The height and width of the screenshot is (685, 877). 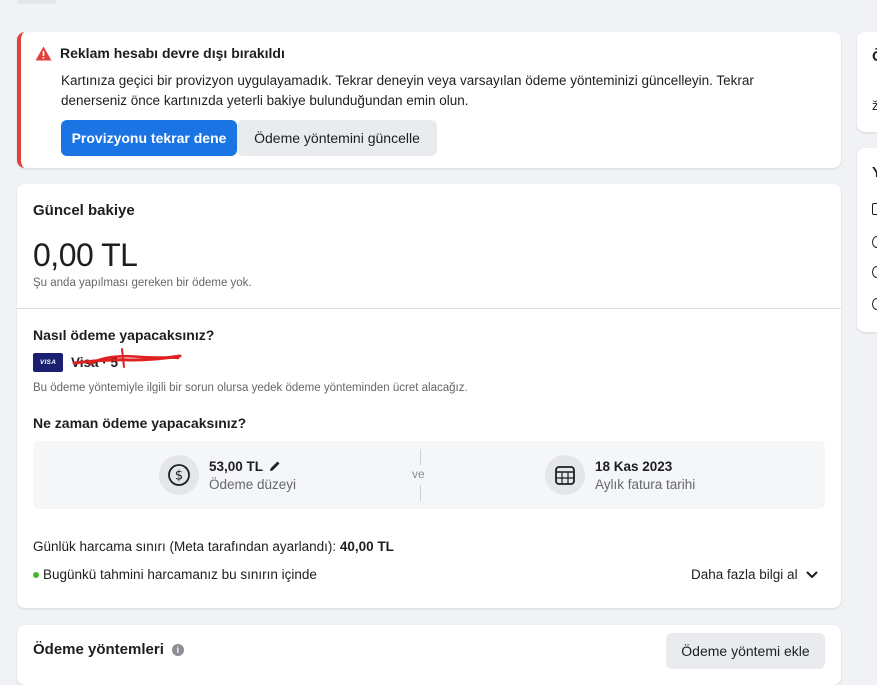 I want to click on update-payment-method-button: Ödeme yöntemini güncelle, so click(x=337, y=138).